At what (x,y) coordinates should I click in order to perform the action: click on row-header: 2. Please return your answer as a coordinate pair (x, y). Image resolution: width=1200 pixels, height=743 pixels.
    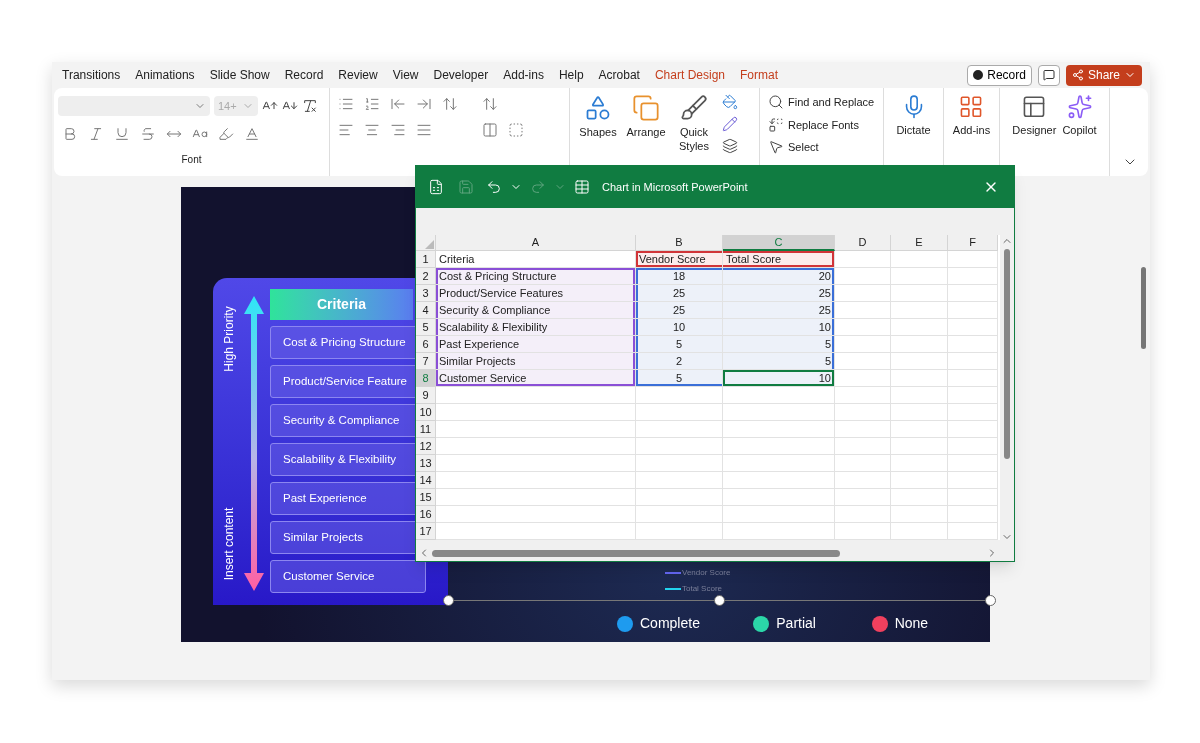
    Looking at the image, I should click on (426, 276).